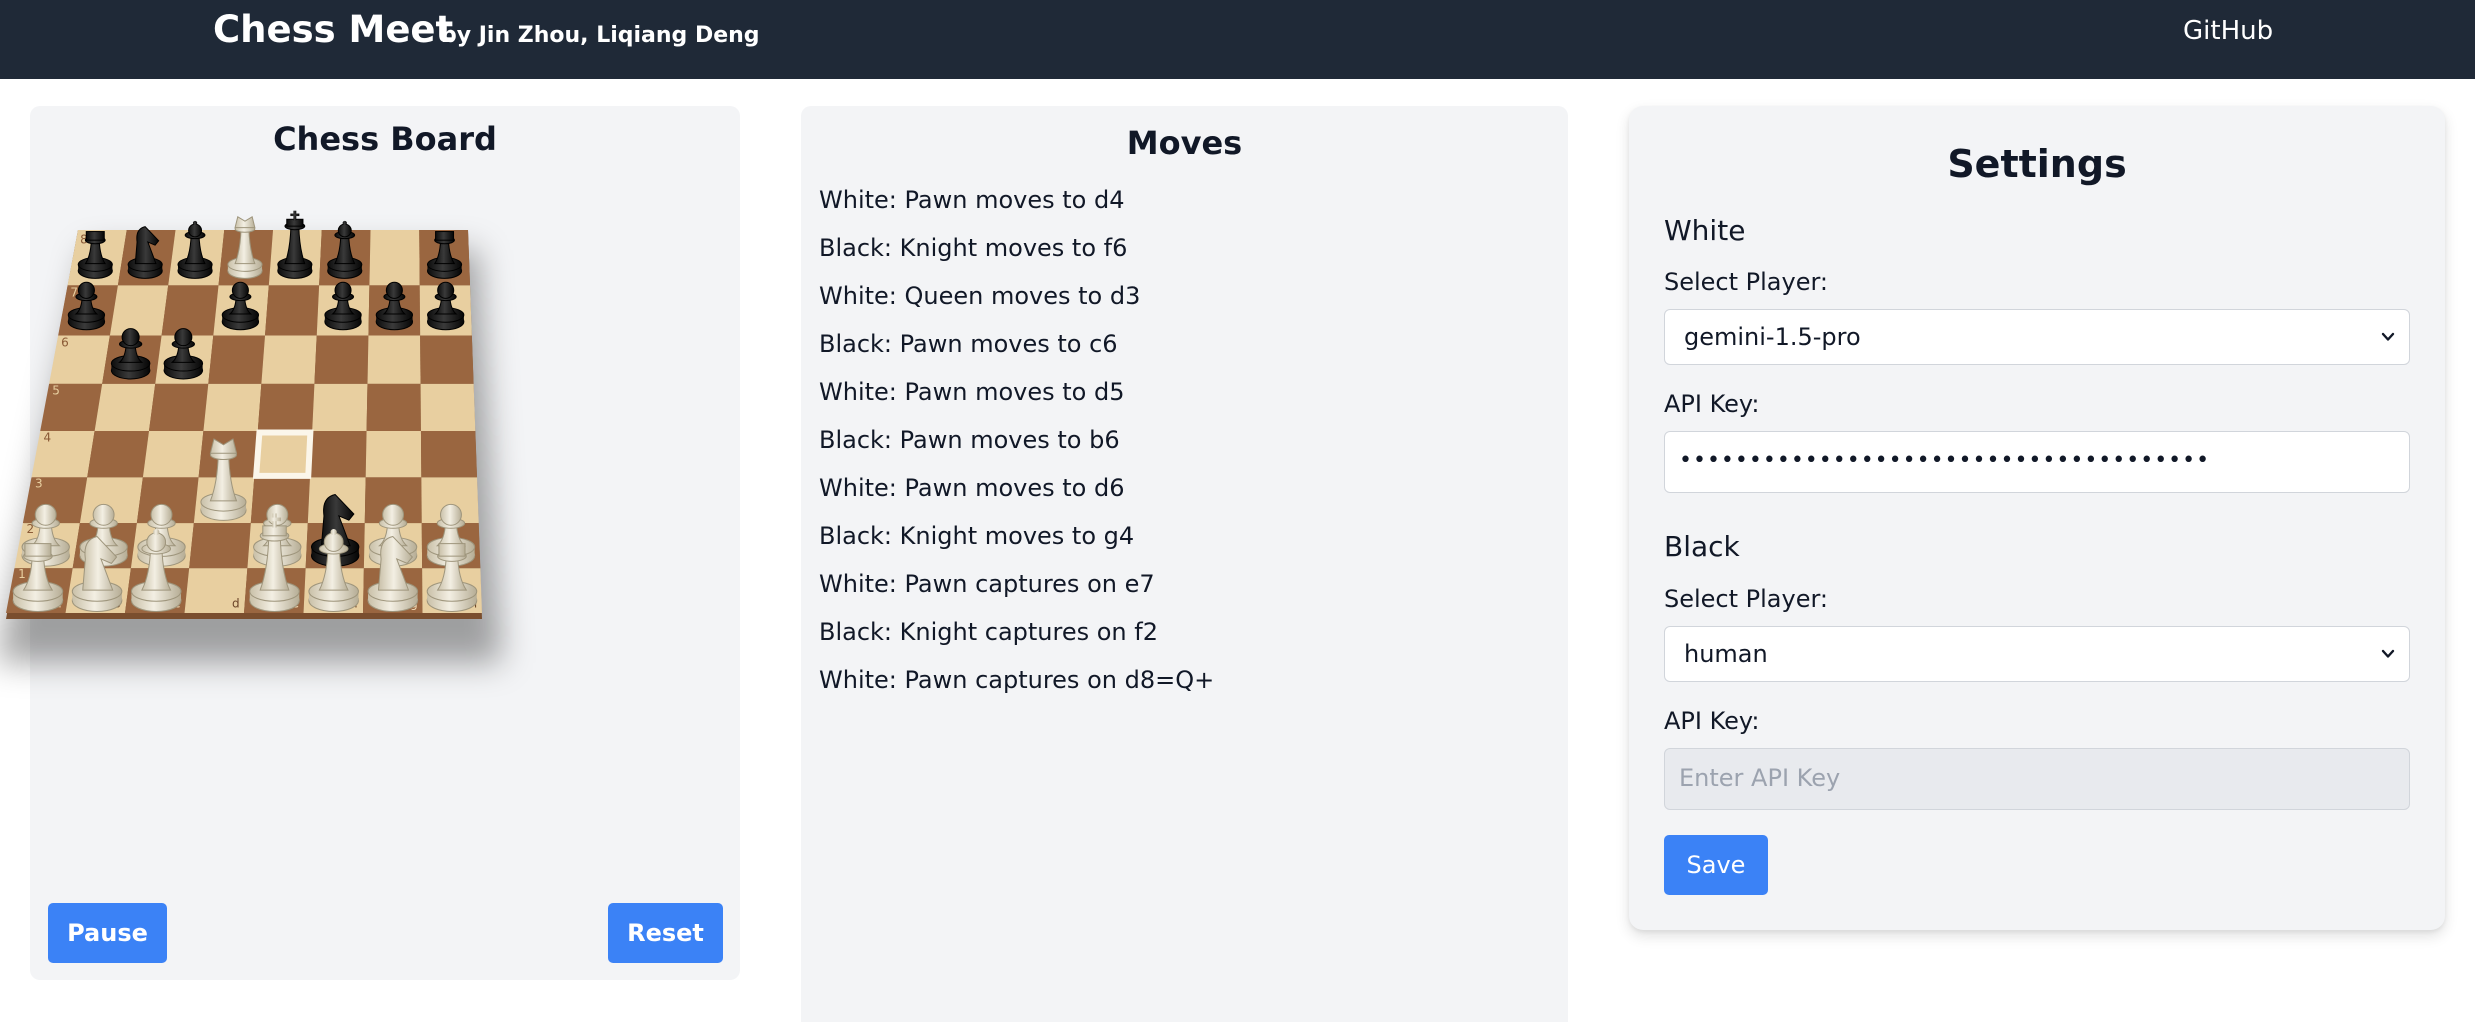 The width and height of the screenshot is (2475, 1022). What do you see at coordinates (1772, 337) in the screenshot?
I see `white-player-value: gemini-1.5-pro` at bounding box center [1772, 337].